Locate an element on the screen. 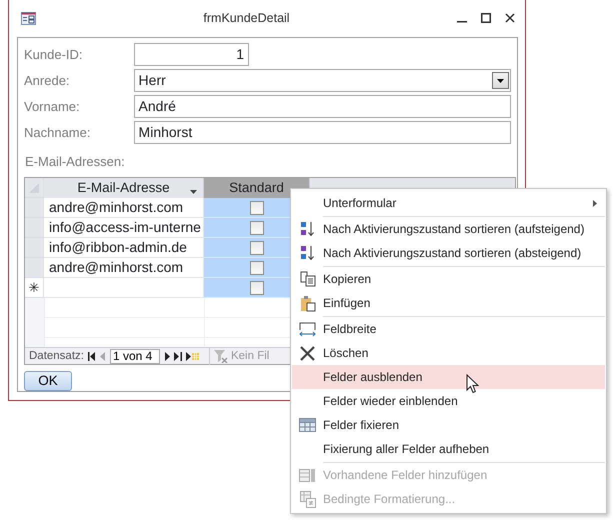 This screenshot has height=520, width=613. window-title: frmKundeDetail is located at coordinates (246, 18).